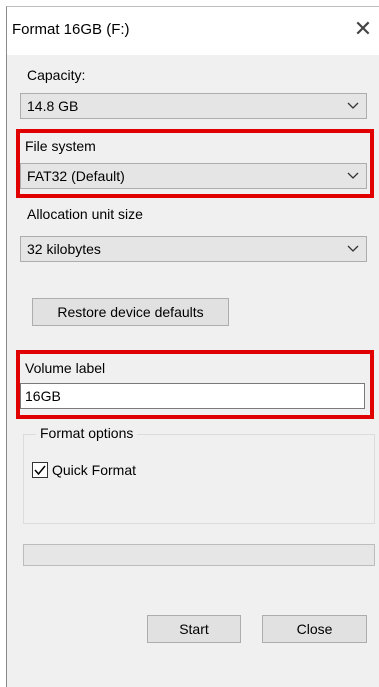 This screenshot has height=687, width=379. Describe the element at coordinates (193, 106) in the screenshot. I see `capacity-dropdown: 14.8 GB` at that location.